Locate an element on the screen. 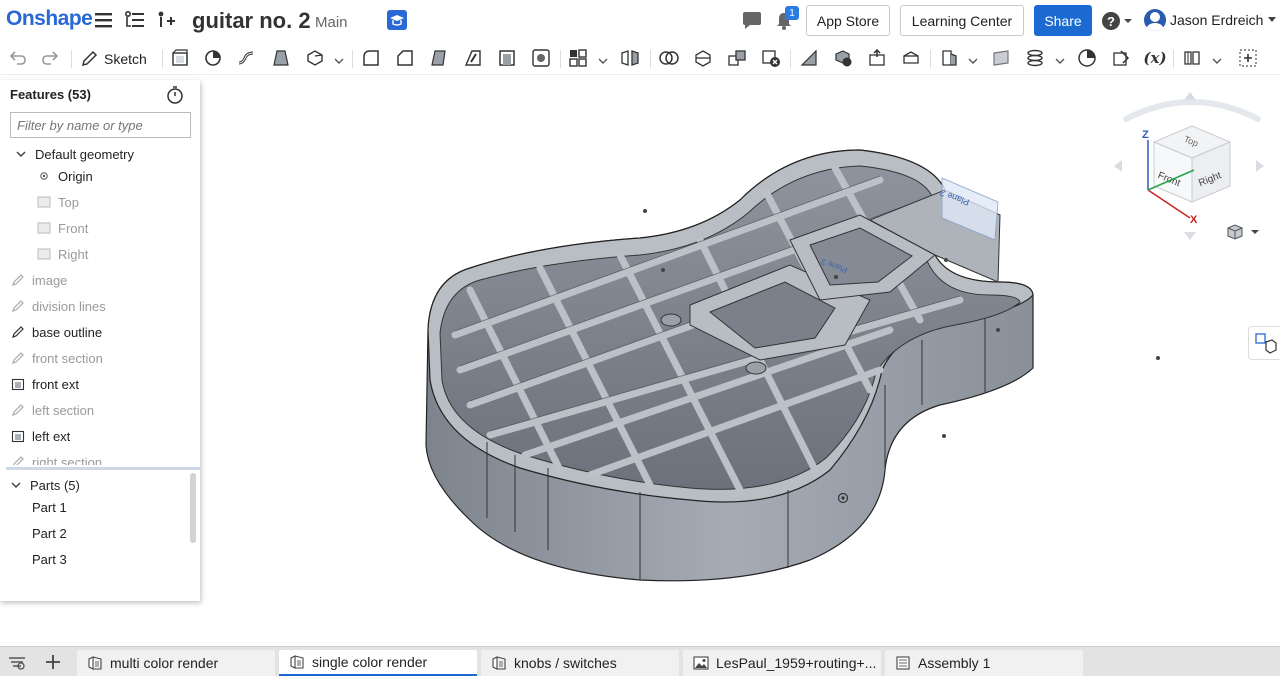 The height and width of the screenshot is (676, 1280). user-menu: Jason Erdreich is located at coordinates (1210, 20).